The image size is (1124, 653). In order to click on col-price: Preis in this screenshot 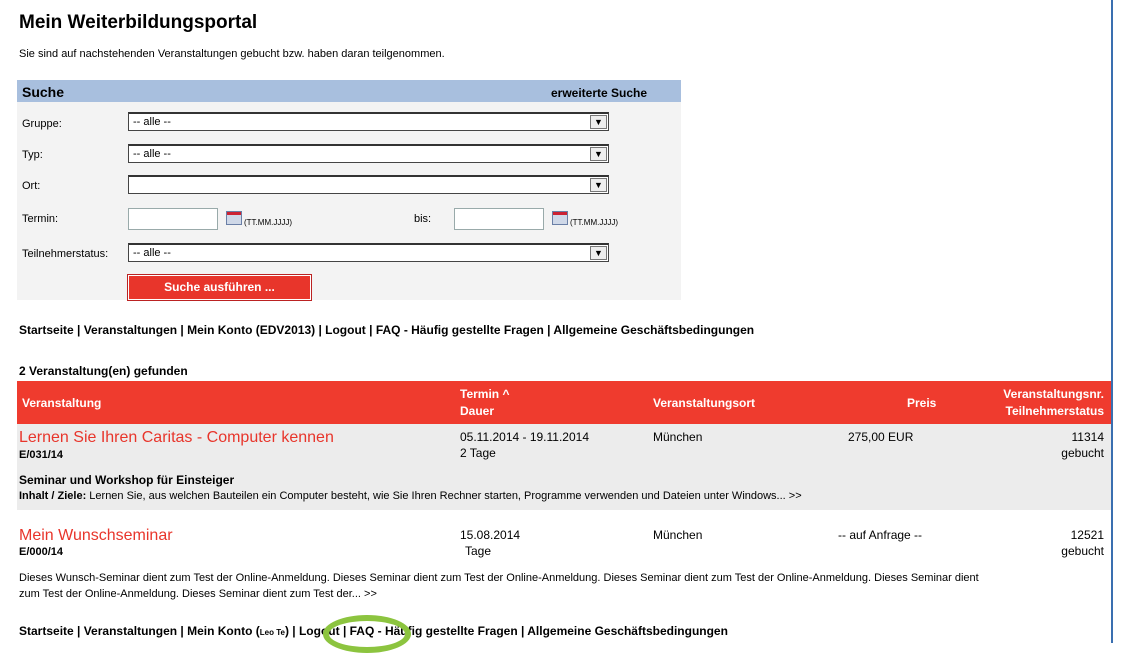, I will do `click(921, 403)`.